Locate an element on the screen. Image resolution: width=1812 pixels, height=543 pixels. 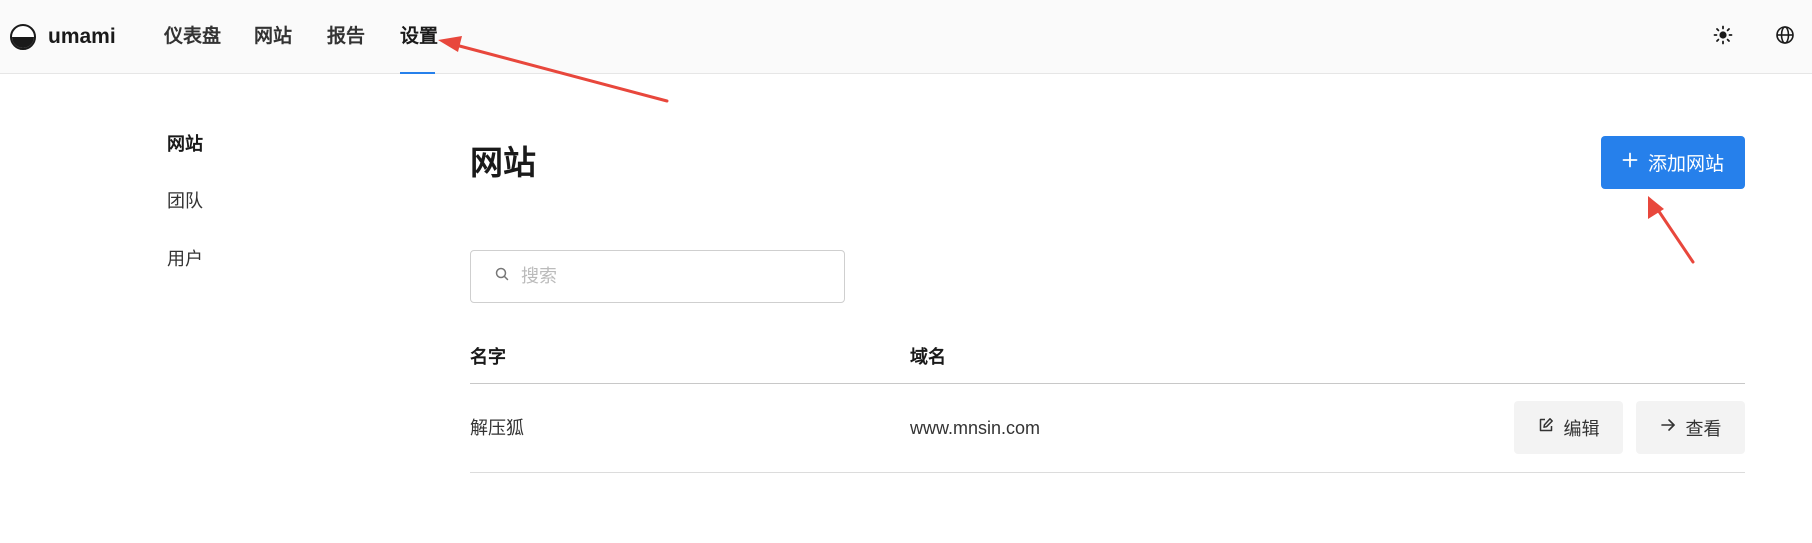
page-title: 网站 is located at coordinates (503, 162).